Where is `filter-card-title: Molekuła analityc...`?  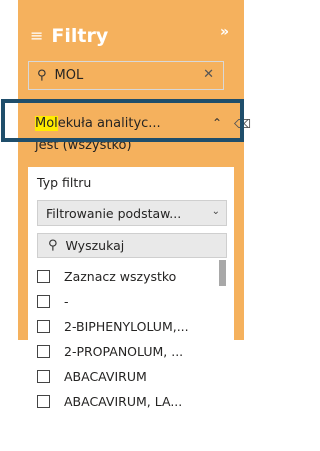 filter-card-title: Molekuła analityc... is located at coordinates (98, 123).